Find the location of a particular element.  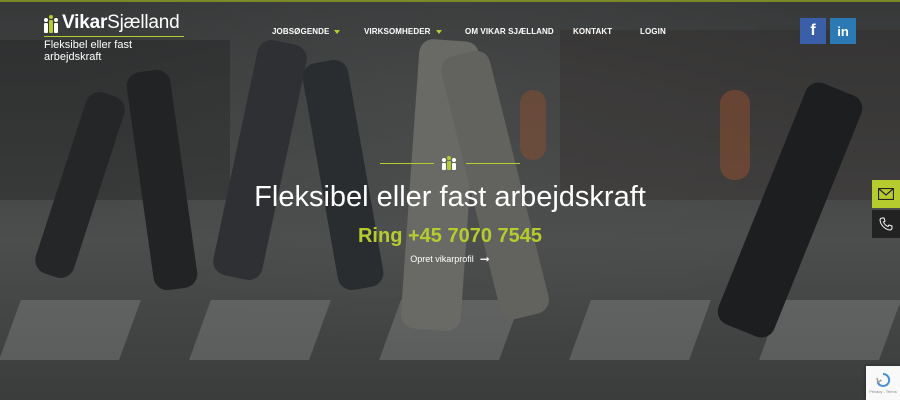

nav-item-virksomheder: VIRKSOMHEDER is located at coordinates (403, 31).